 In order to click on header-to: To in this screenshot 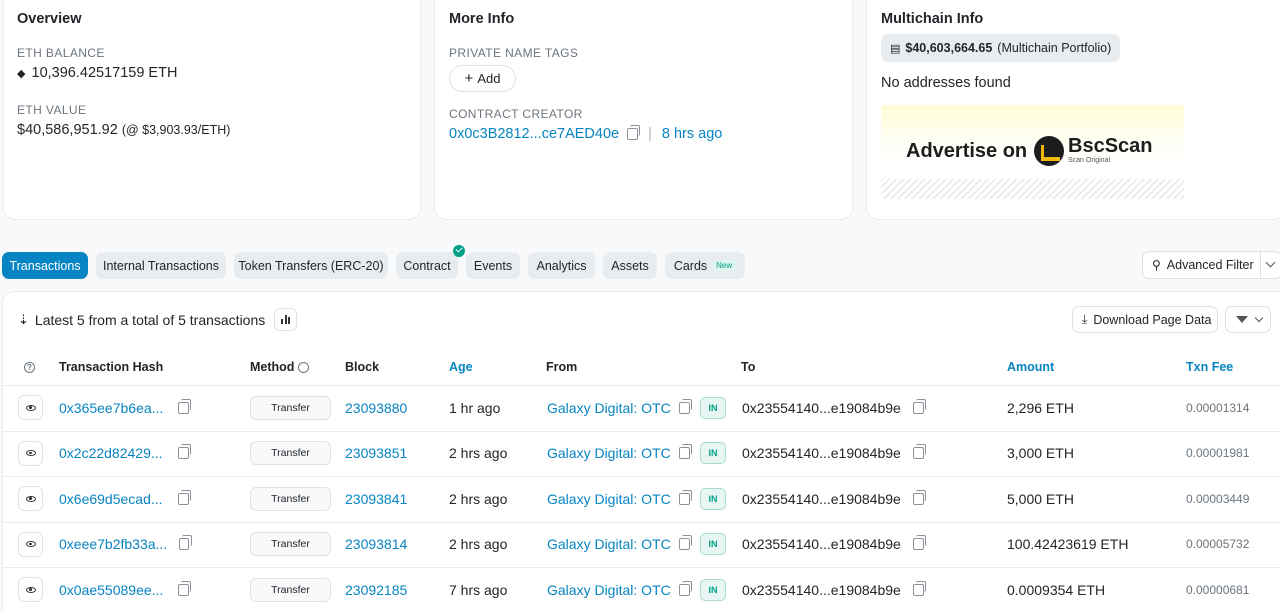, I will do `click(748, 367)`.